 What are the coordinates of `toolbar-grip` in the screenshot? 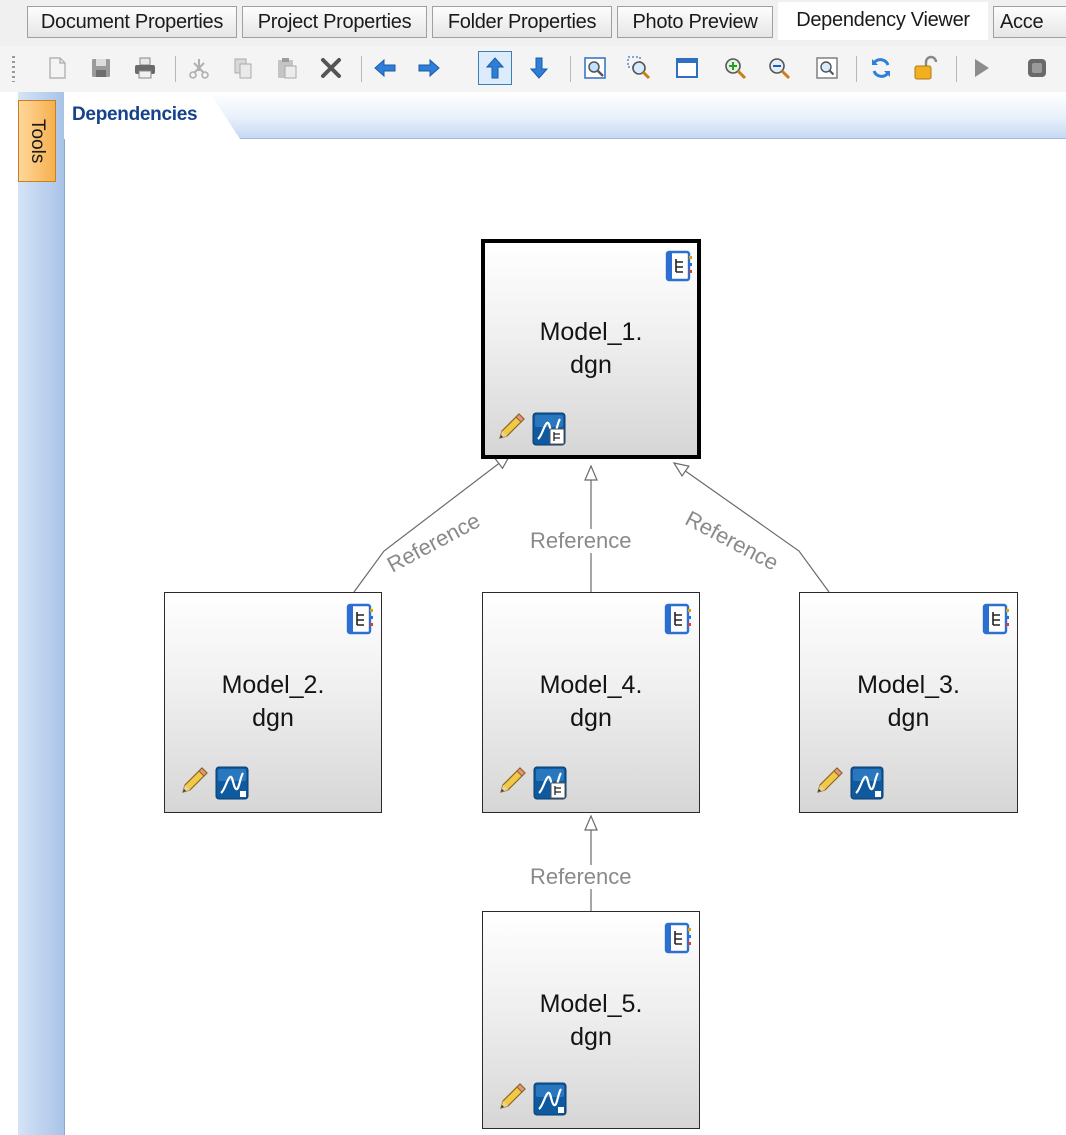 It's located at (13, 69).